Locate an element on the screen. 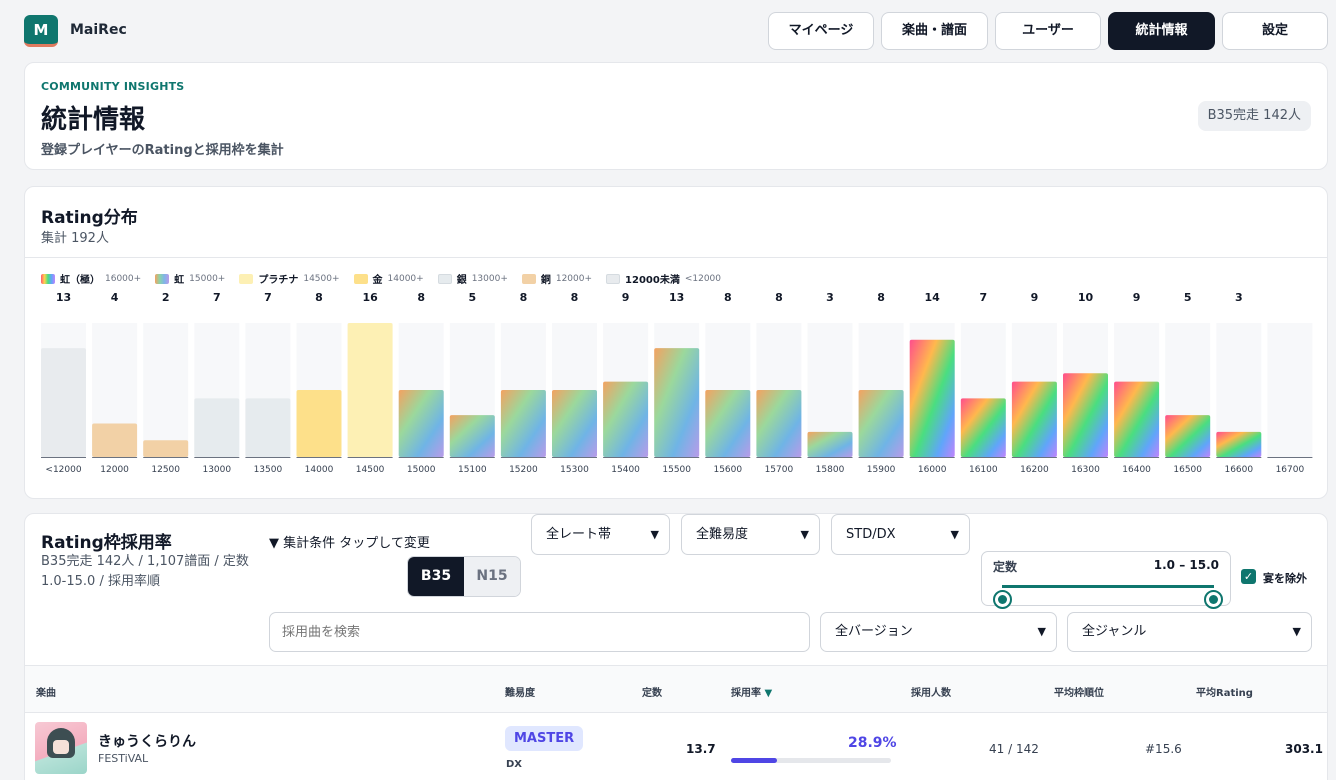 This screenshot has width=1336, height=780. sort-desc-icon: ▼ is located at coordinates (768, 693).